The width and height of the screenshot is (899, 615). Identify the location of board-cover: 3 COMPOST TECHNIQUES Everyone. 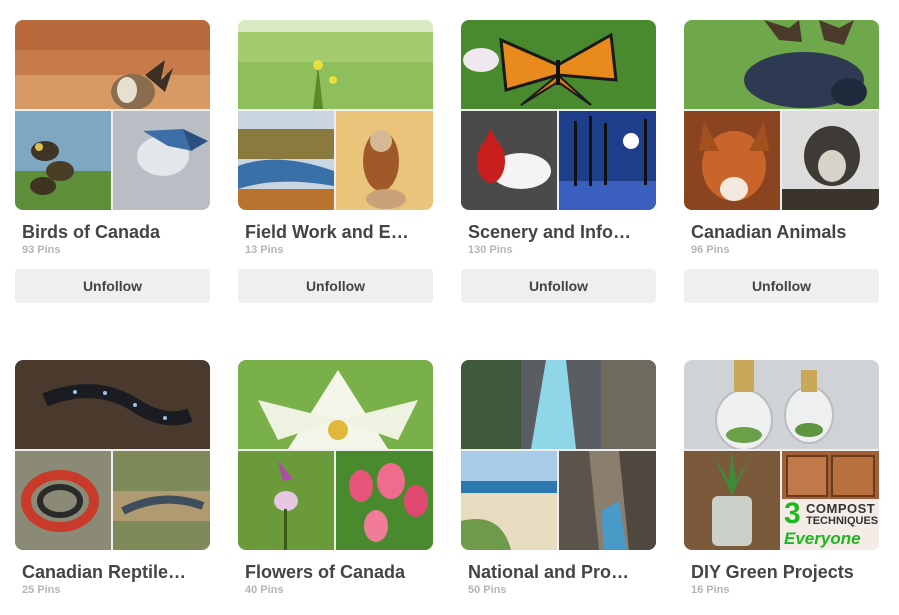
(781, 455).